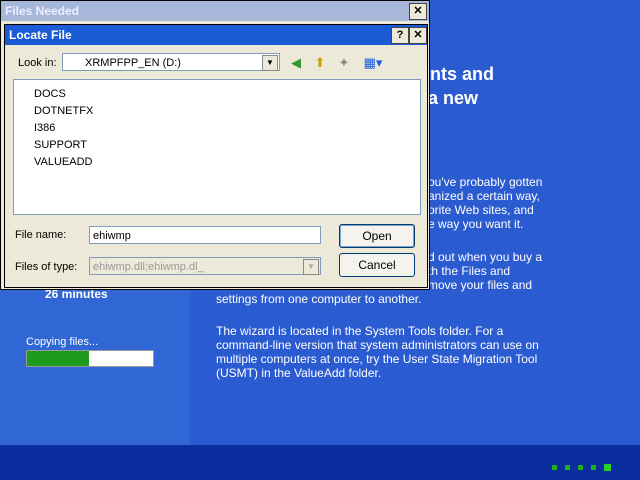 The height and width of the screenshot is (480, 640). Describe the element at coordinates (299, 373) in the screenshot. I see `para-line: (USMT) in the ValueAdd folder.` at that location.